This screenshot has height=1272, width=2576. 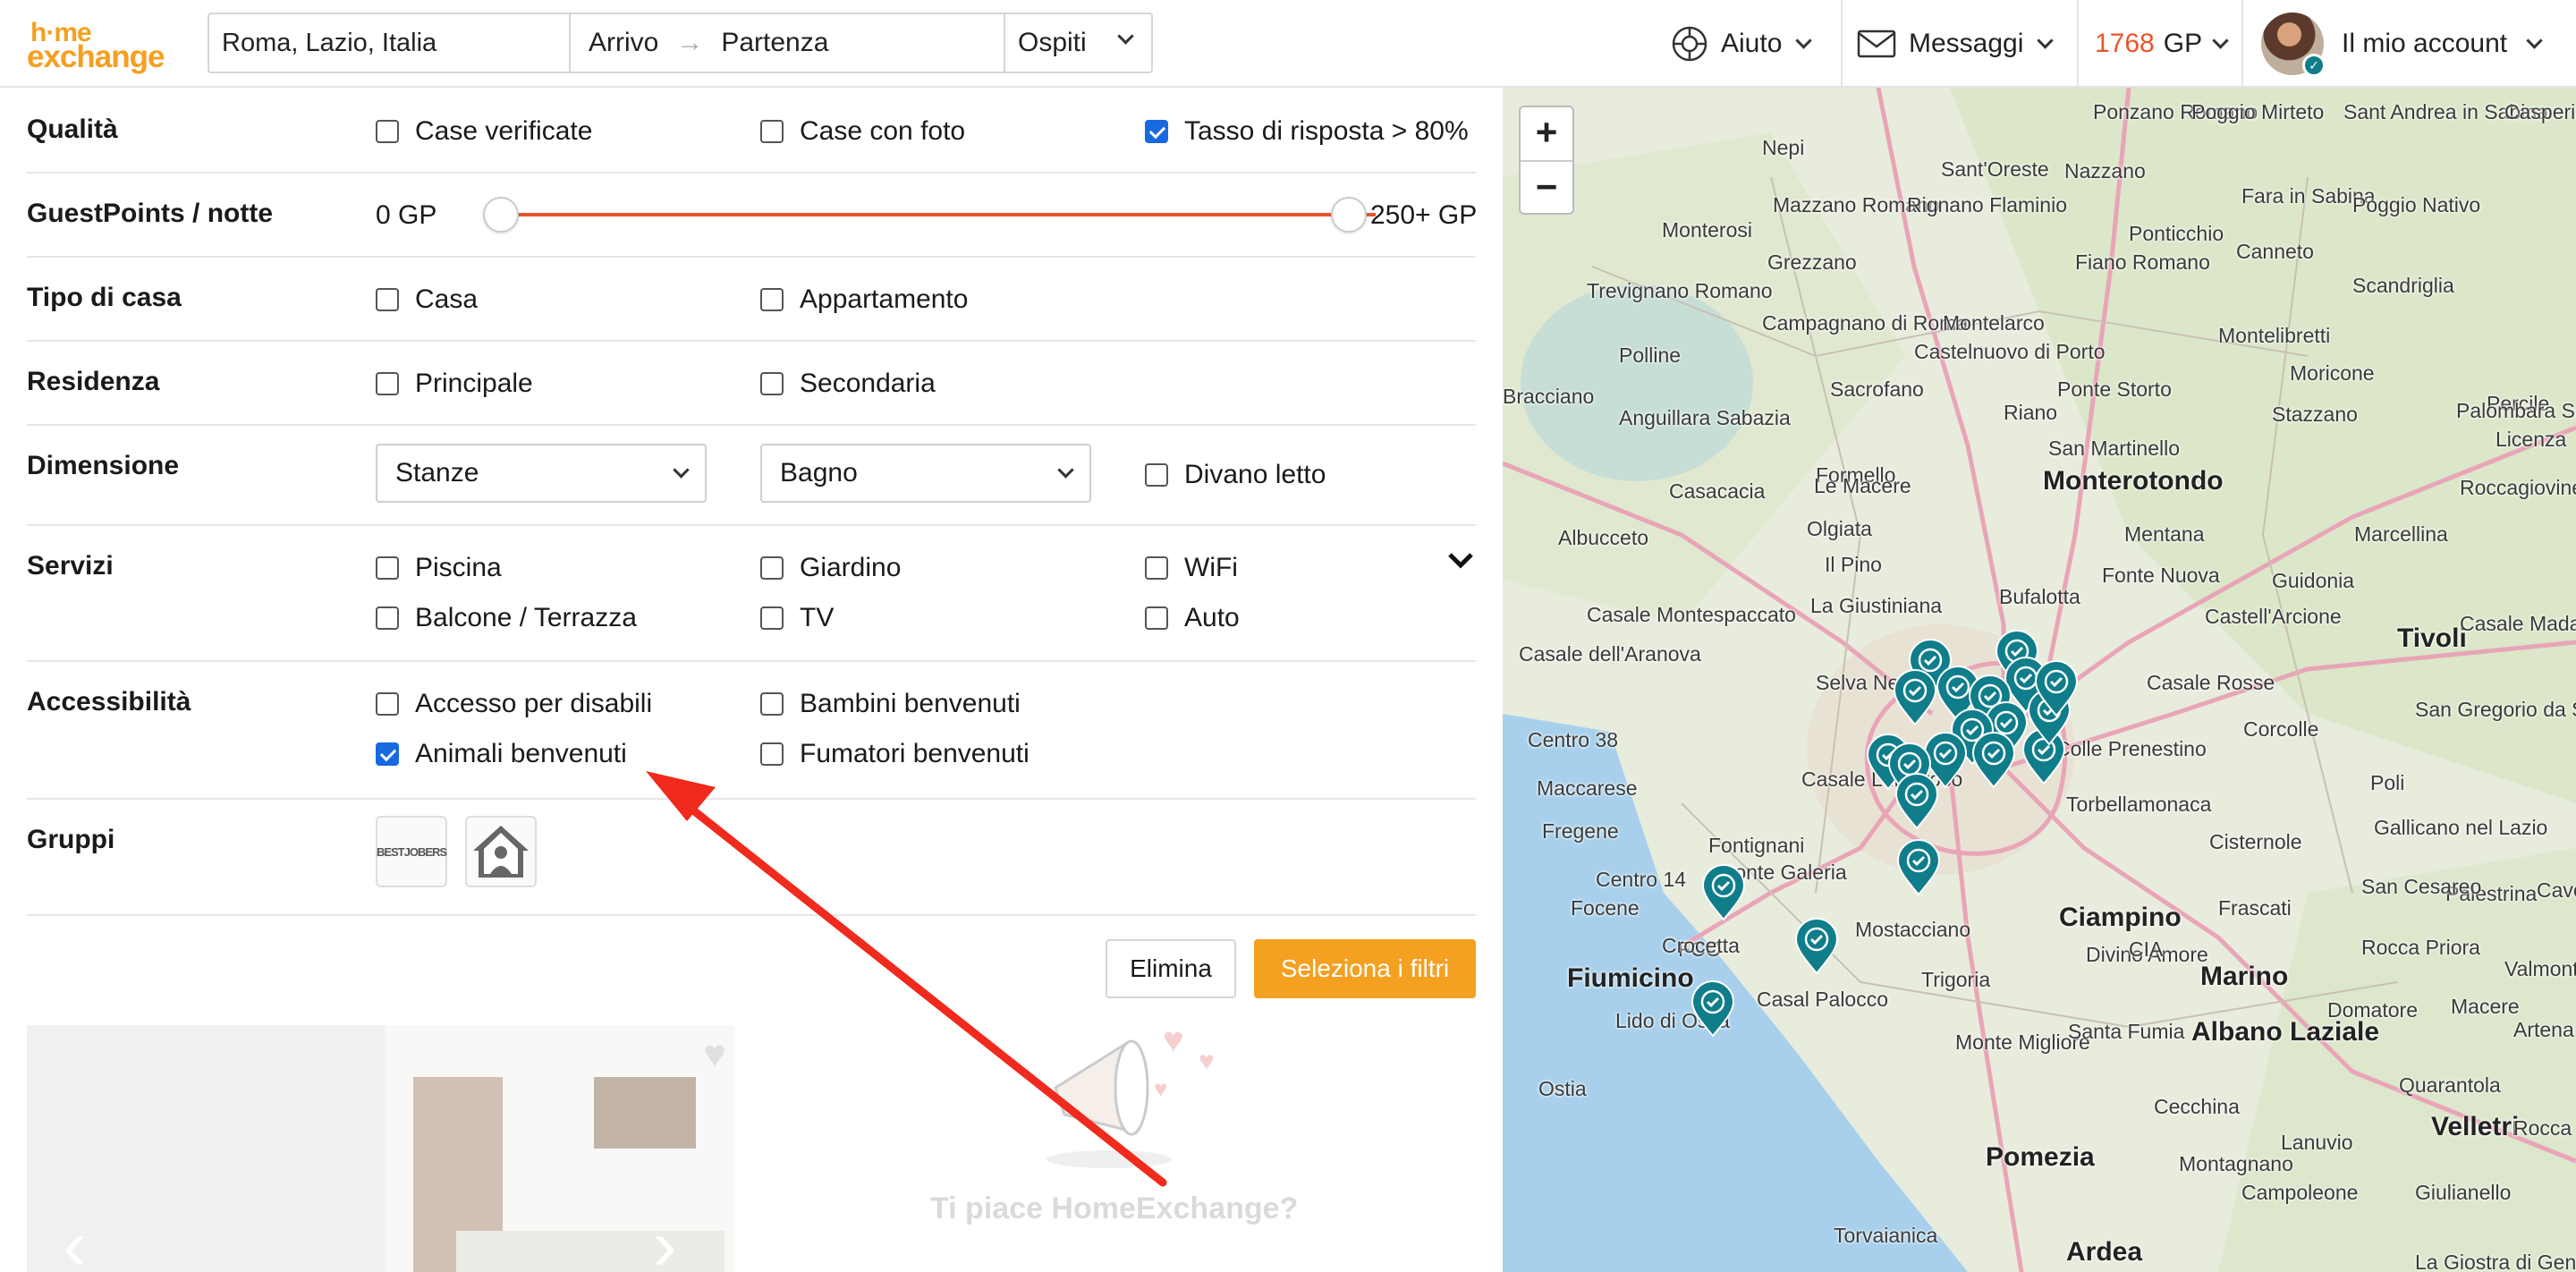 I want to click on checkbox-smokers-welcome: Fumatori benvenuti, so click(x=895, y=754).